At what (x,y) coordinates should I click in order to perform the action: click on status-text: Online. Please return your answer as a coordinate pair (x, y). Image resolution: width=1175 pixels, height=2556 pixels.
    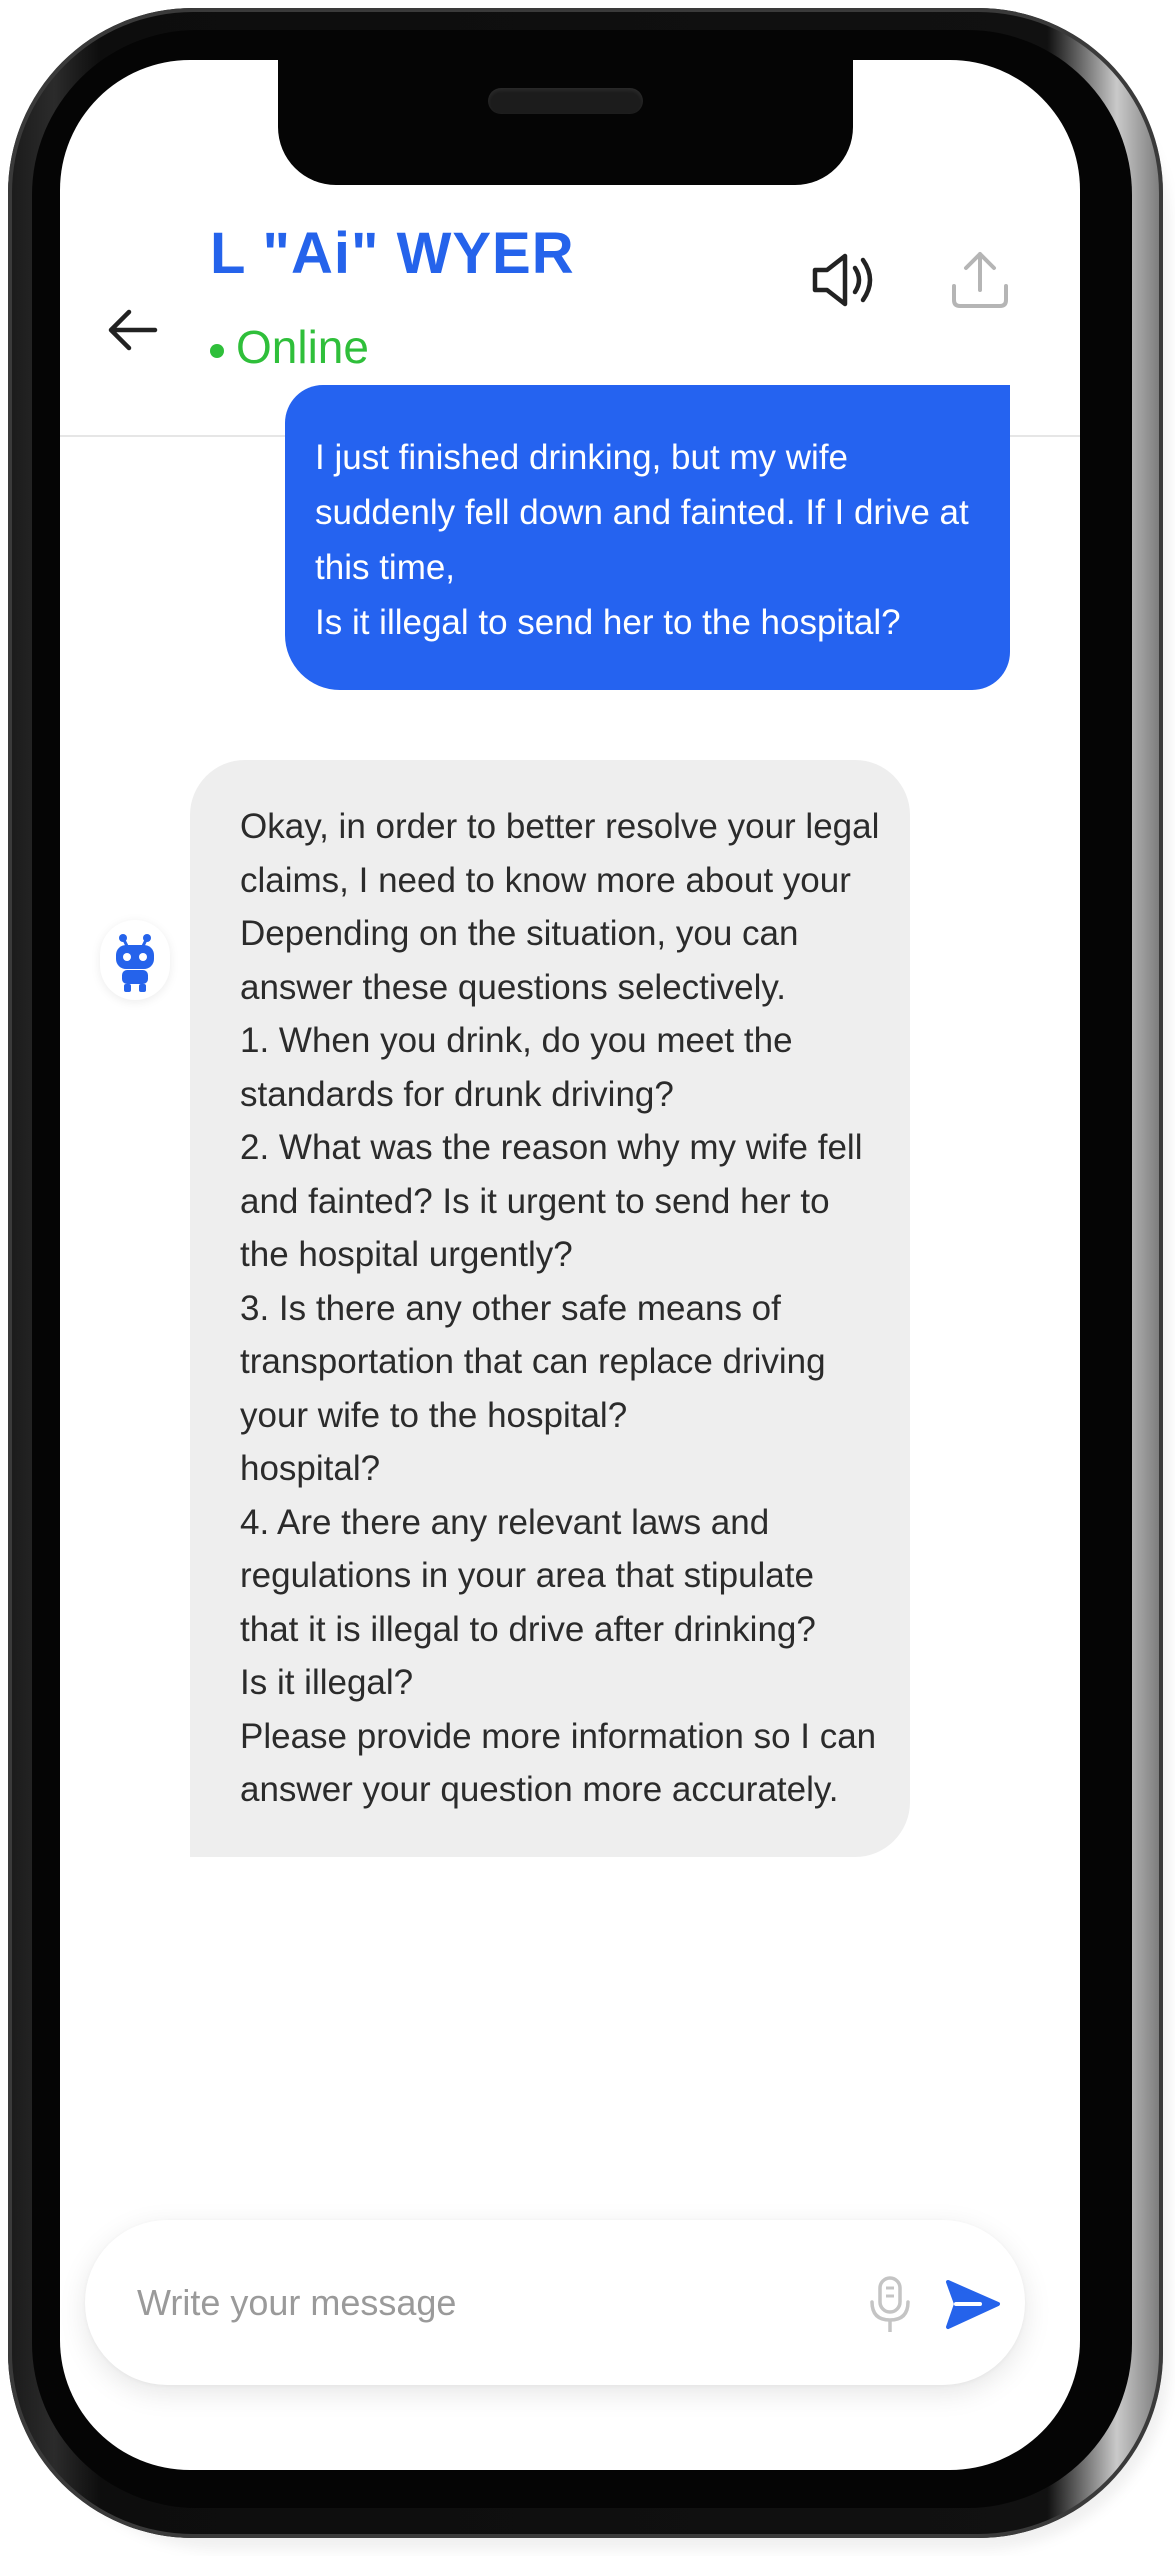
    Looking at the image, I should click on (302, 347).